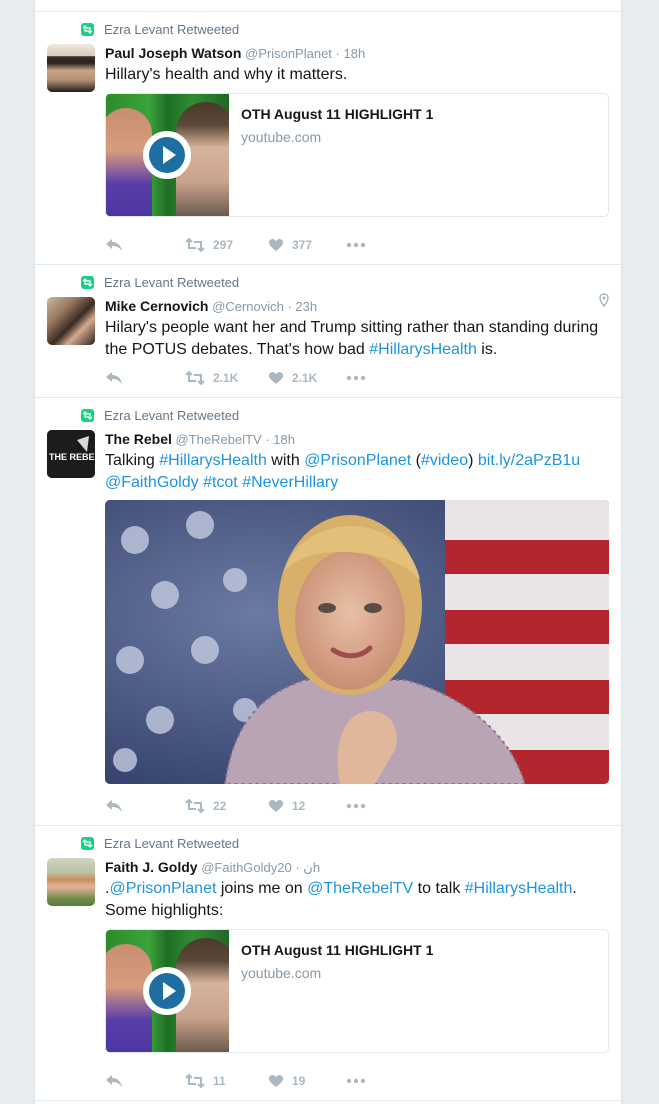  What do you see at coordinates (173, 53) in the screenshot?
I see `author-name: Paul Joseph Watson` at bounding box center [173, 53].